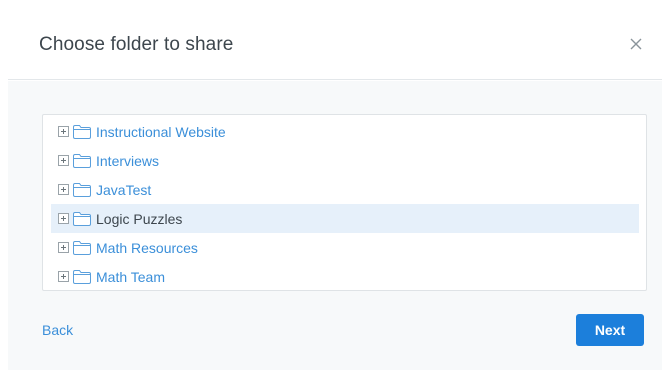 This screenshot has width=670, height=370. Describe the element at coordinates (161, 131) in the screenshot. I see `tree-item-label: Instructional Website` at that location.